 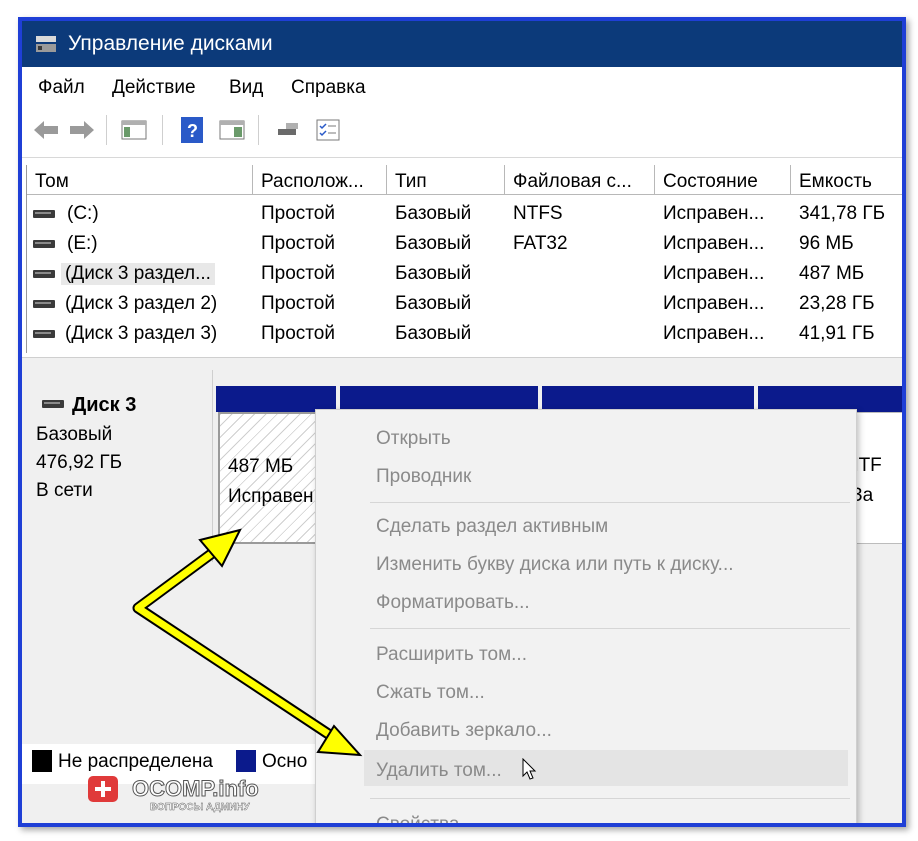 What do you see at coordinates (141, 303) in the screenshot?
I see `volume-name: (Диск 3 раздел 2)` at bounding box center [141, 303].